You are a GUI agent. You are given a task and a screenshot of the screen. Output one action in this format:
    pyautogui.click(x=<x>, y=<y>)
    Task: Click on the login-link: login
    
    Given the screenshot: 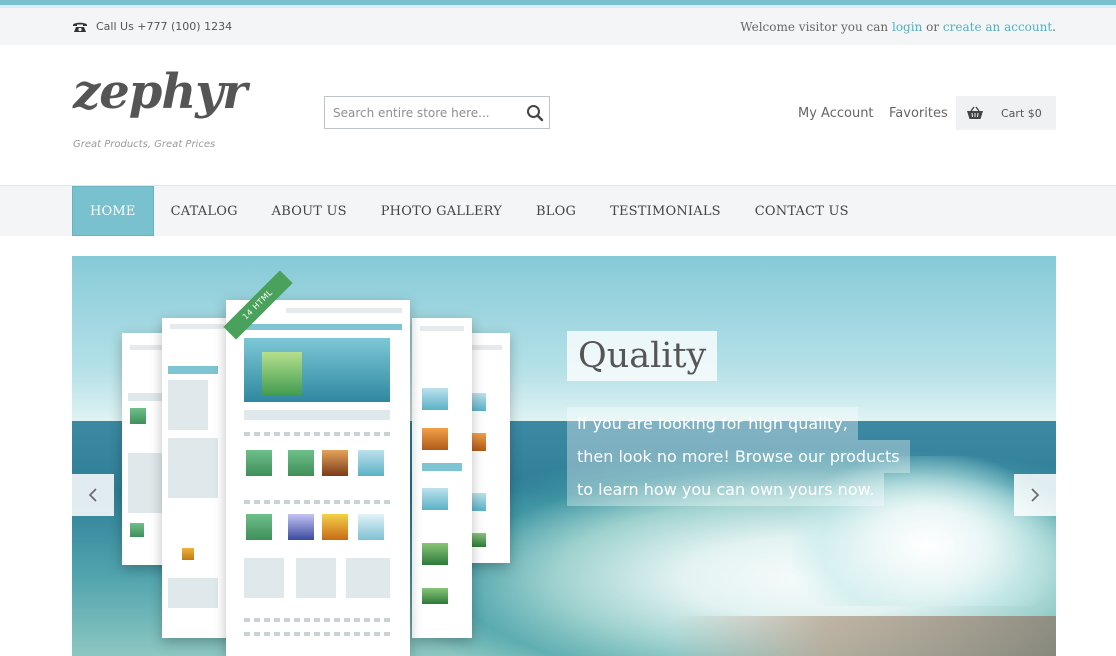 What is the action you would take?
    pyautogui.click(x=907, y=27)
    